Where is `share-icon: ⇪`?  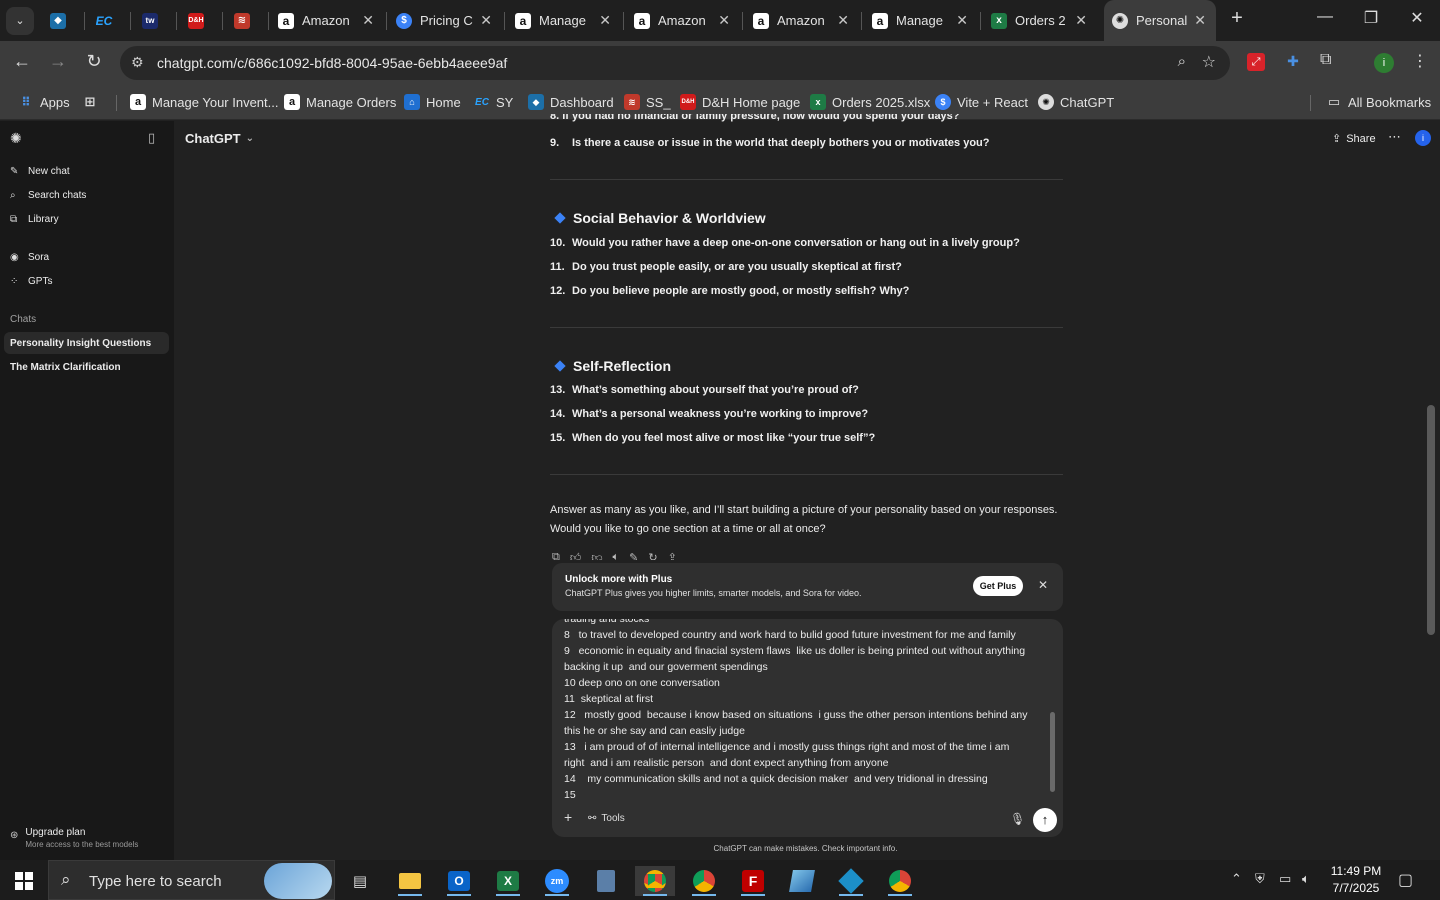
share-icon: ⇪ is located at coordinates (672, 555).